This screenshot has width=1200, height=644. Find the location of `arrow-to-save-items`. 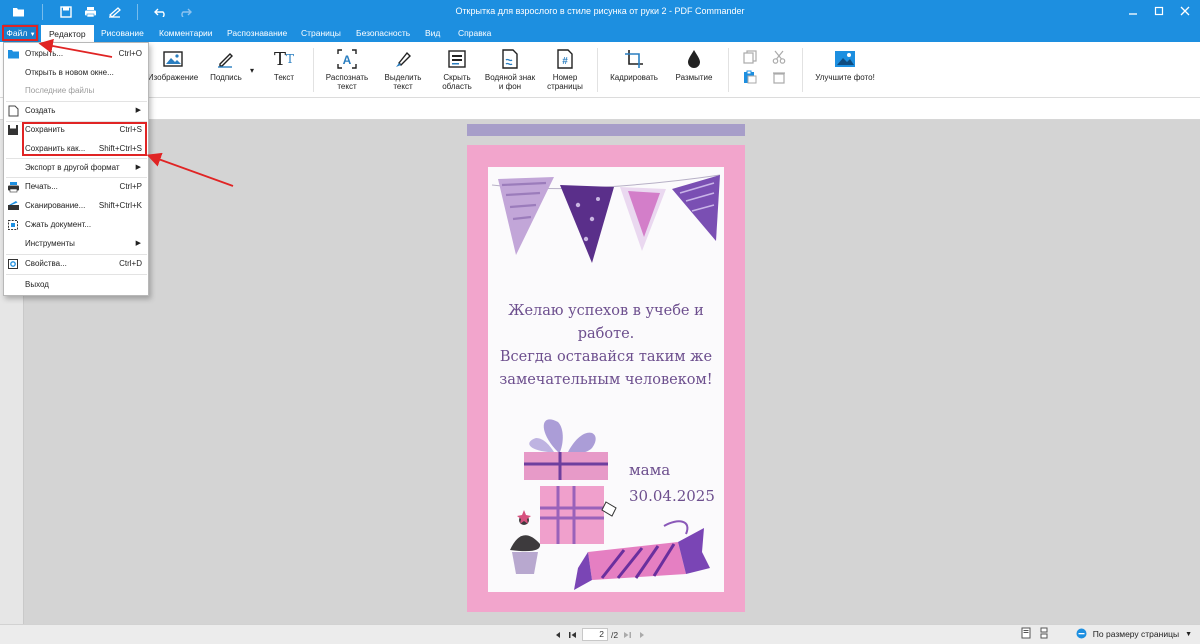

arrow-to-save-items is located at coordinates (190, 169).